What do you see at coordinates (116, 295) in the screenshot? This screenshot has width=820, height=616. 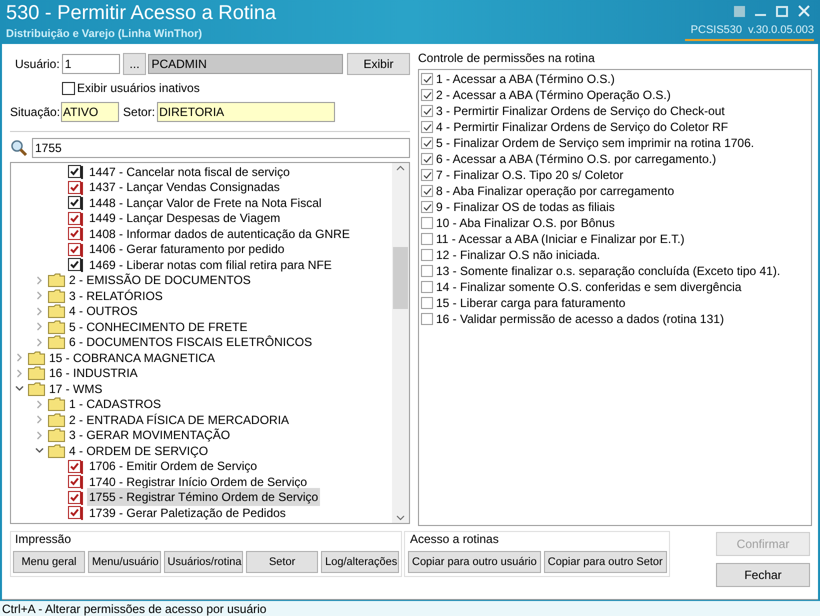 I see `tree-folder: 3 - RELATÓRIOS` at bounding box center [116, 295].